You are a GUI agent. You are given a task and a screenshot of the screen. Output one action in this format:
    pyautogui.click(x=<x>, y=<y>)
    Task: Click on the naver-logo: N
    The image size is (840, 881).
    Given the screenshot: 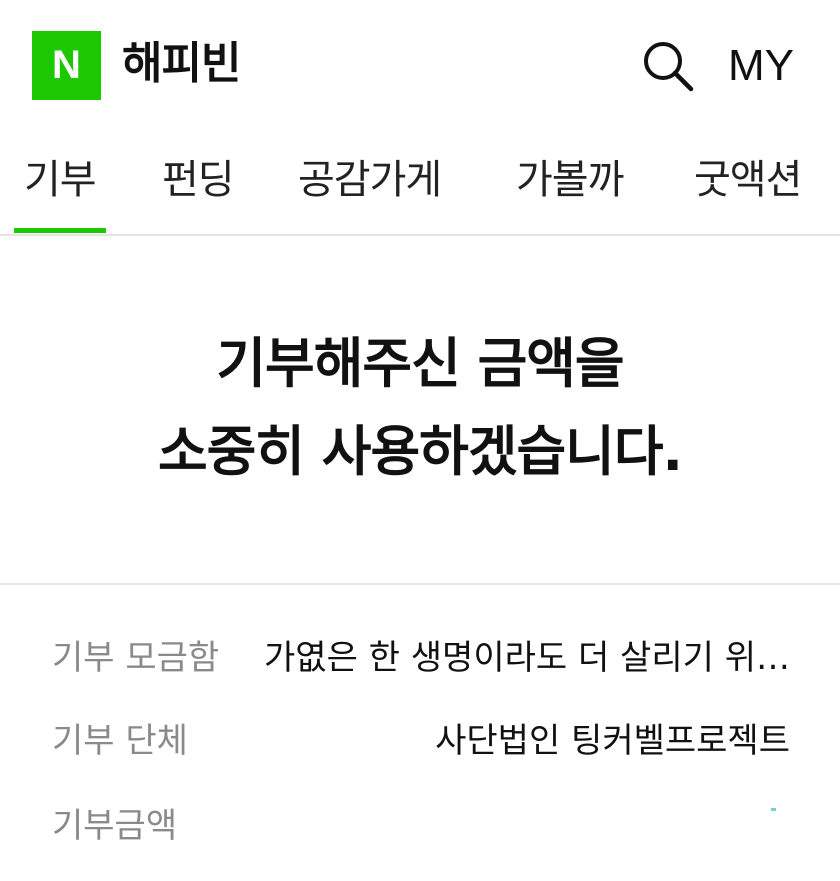 What is the action you would take?
    pyautogui.click(x=66, y=65)
    